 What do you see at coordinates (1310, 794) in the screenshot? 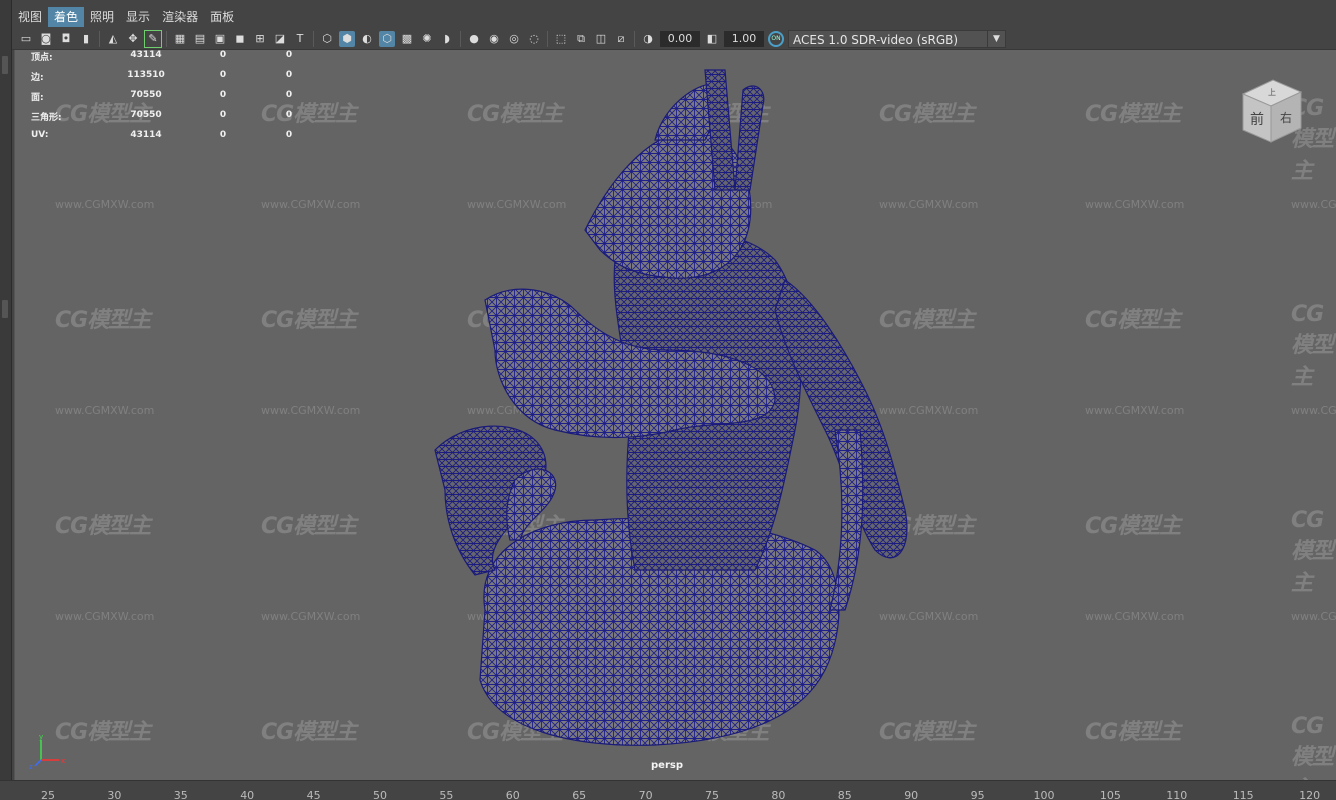
I see `timeline-tick-label: 120` at bounding box center [1310, 794].